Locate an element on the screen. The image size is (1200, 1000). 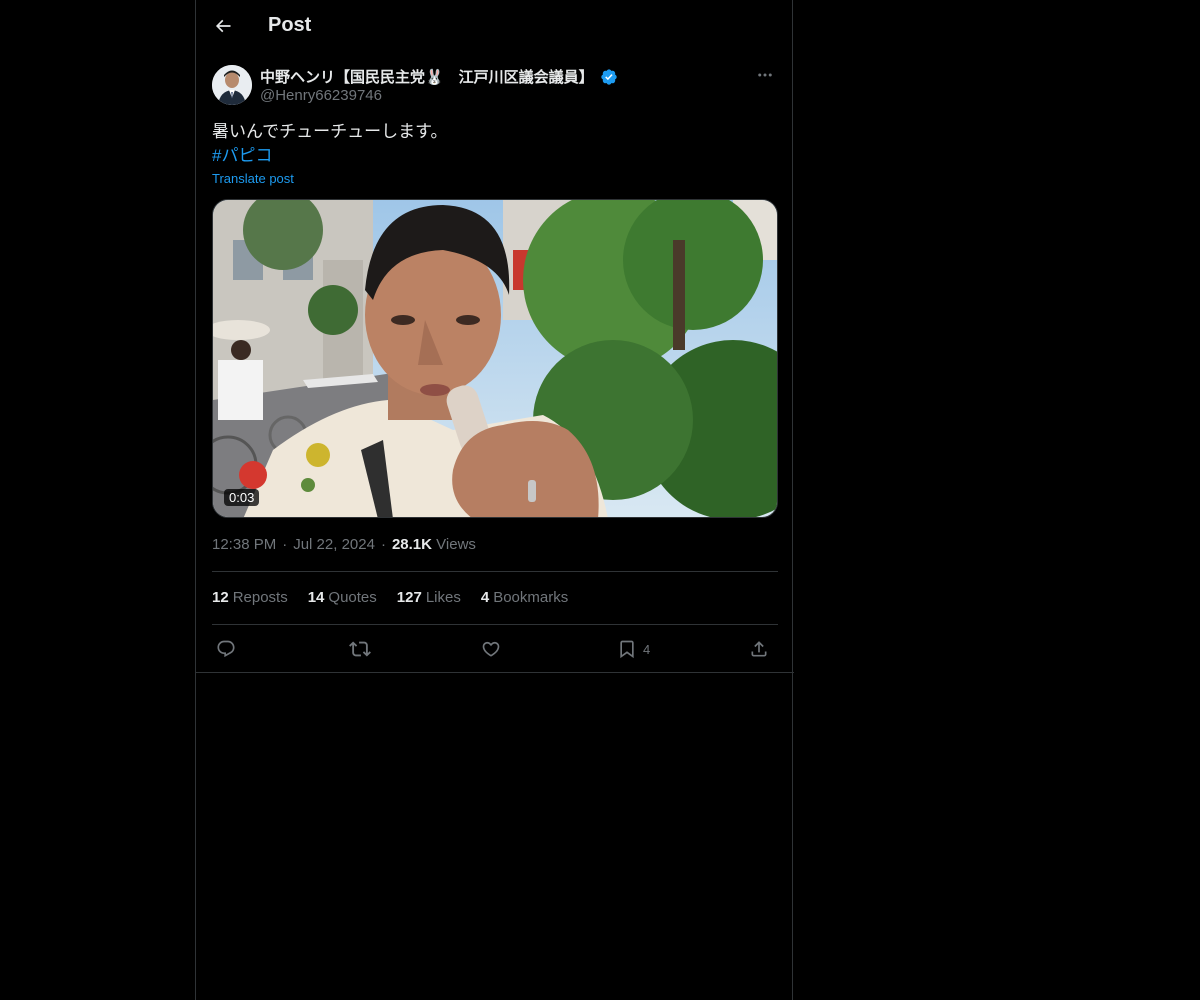
more-options-button is located at coordinates (765, 75).